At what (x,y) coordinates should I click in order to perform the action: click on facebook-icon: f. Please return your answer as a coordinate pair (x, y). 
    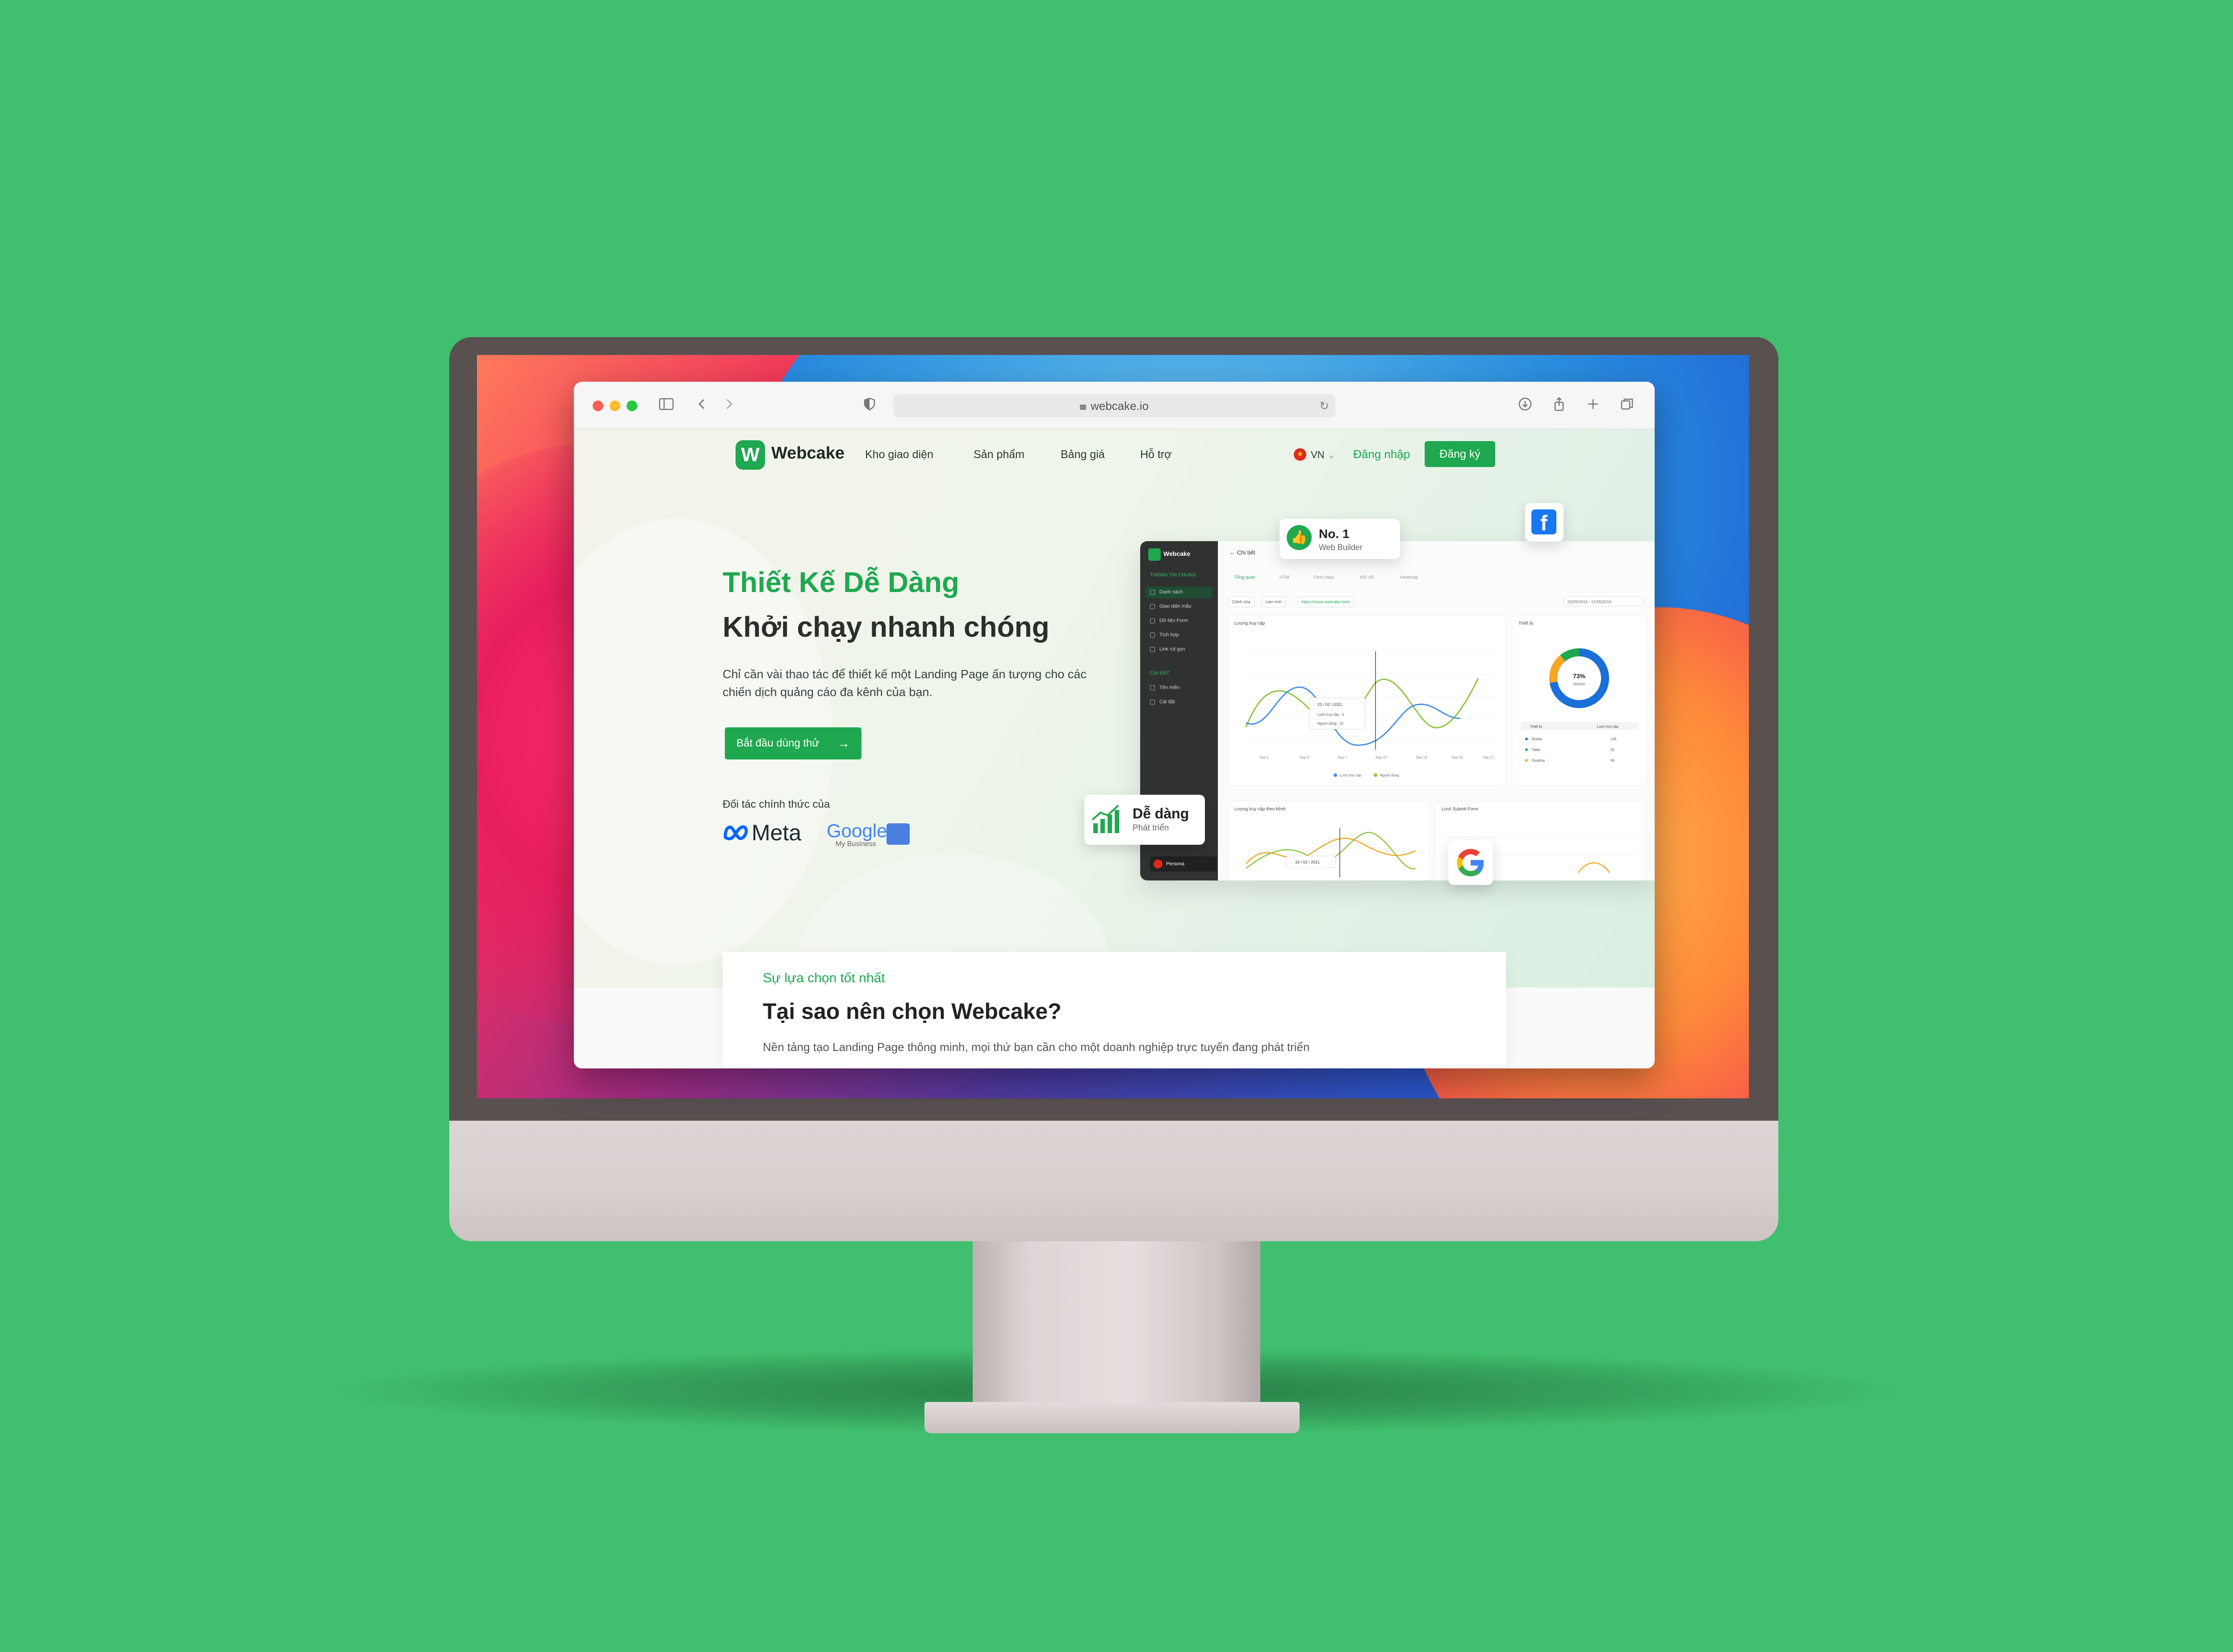
    Looking at the image, I should click on (1543, 522).